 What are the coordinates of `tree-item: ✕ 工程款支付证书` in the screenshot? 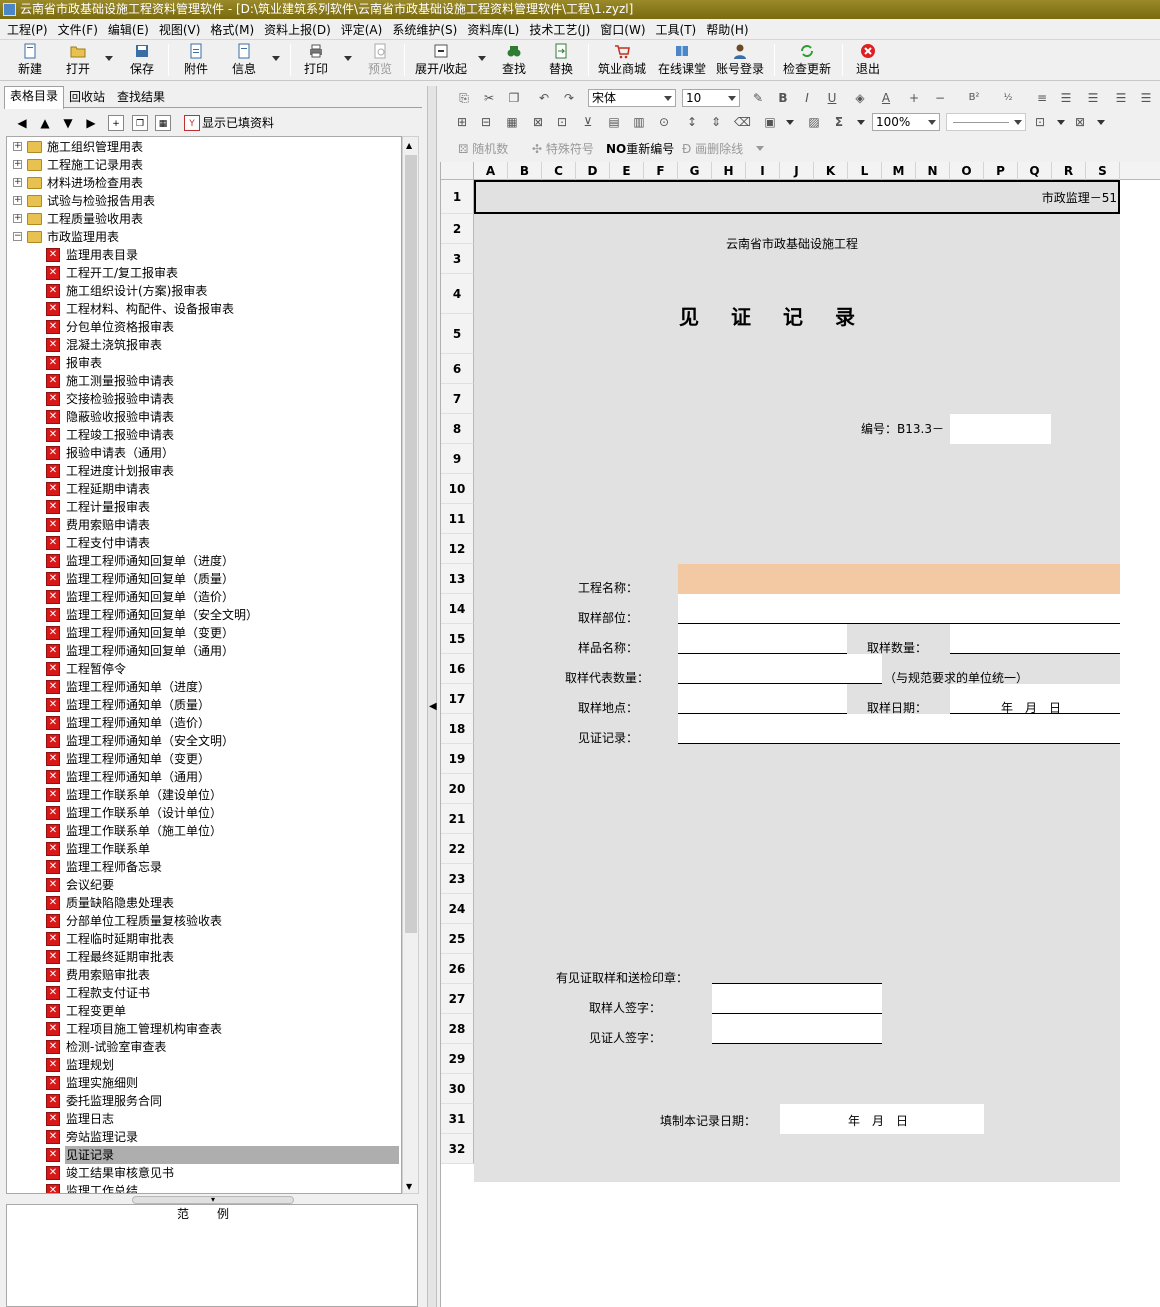 It's located at (203, 993).